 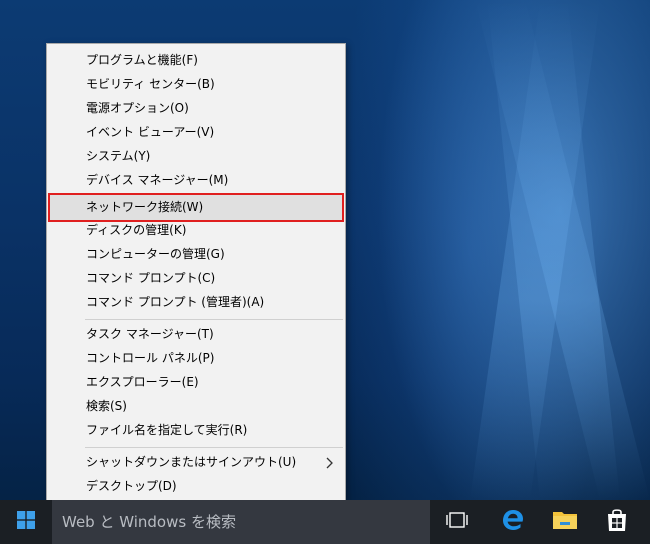 I want to click on menu-item-label: 電源オプション(O), so click(x=137, y=108).